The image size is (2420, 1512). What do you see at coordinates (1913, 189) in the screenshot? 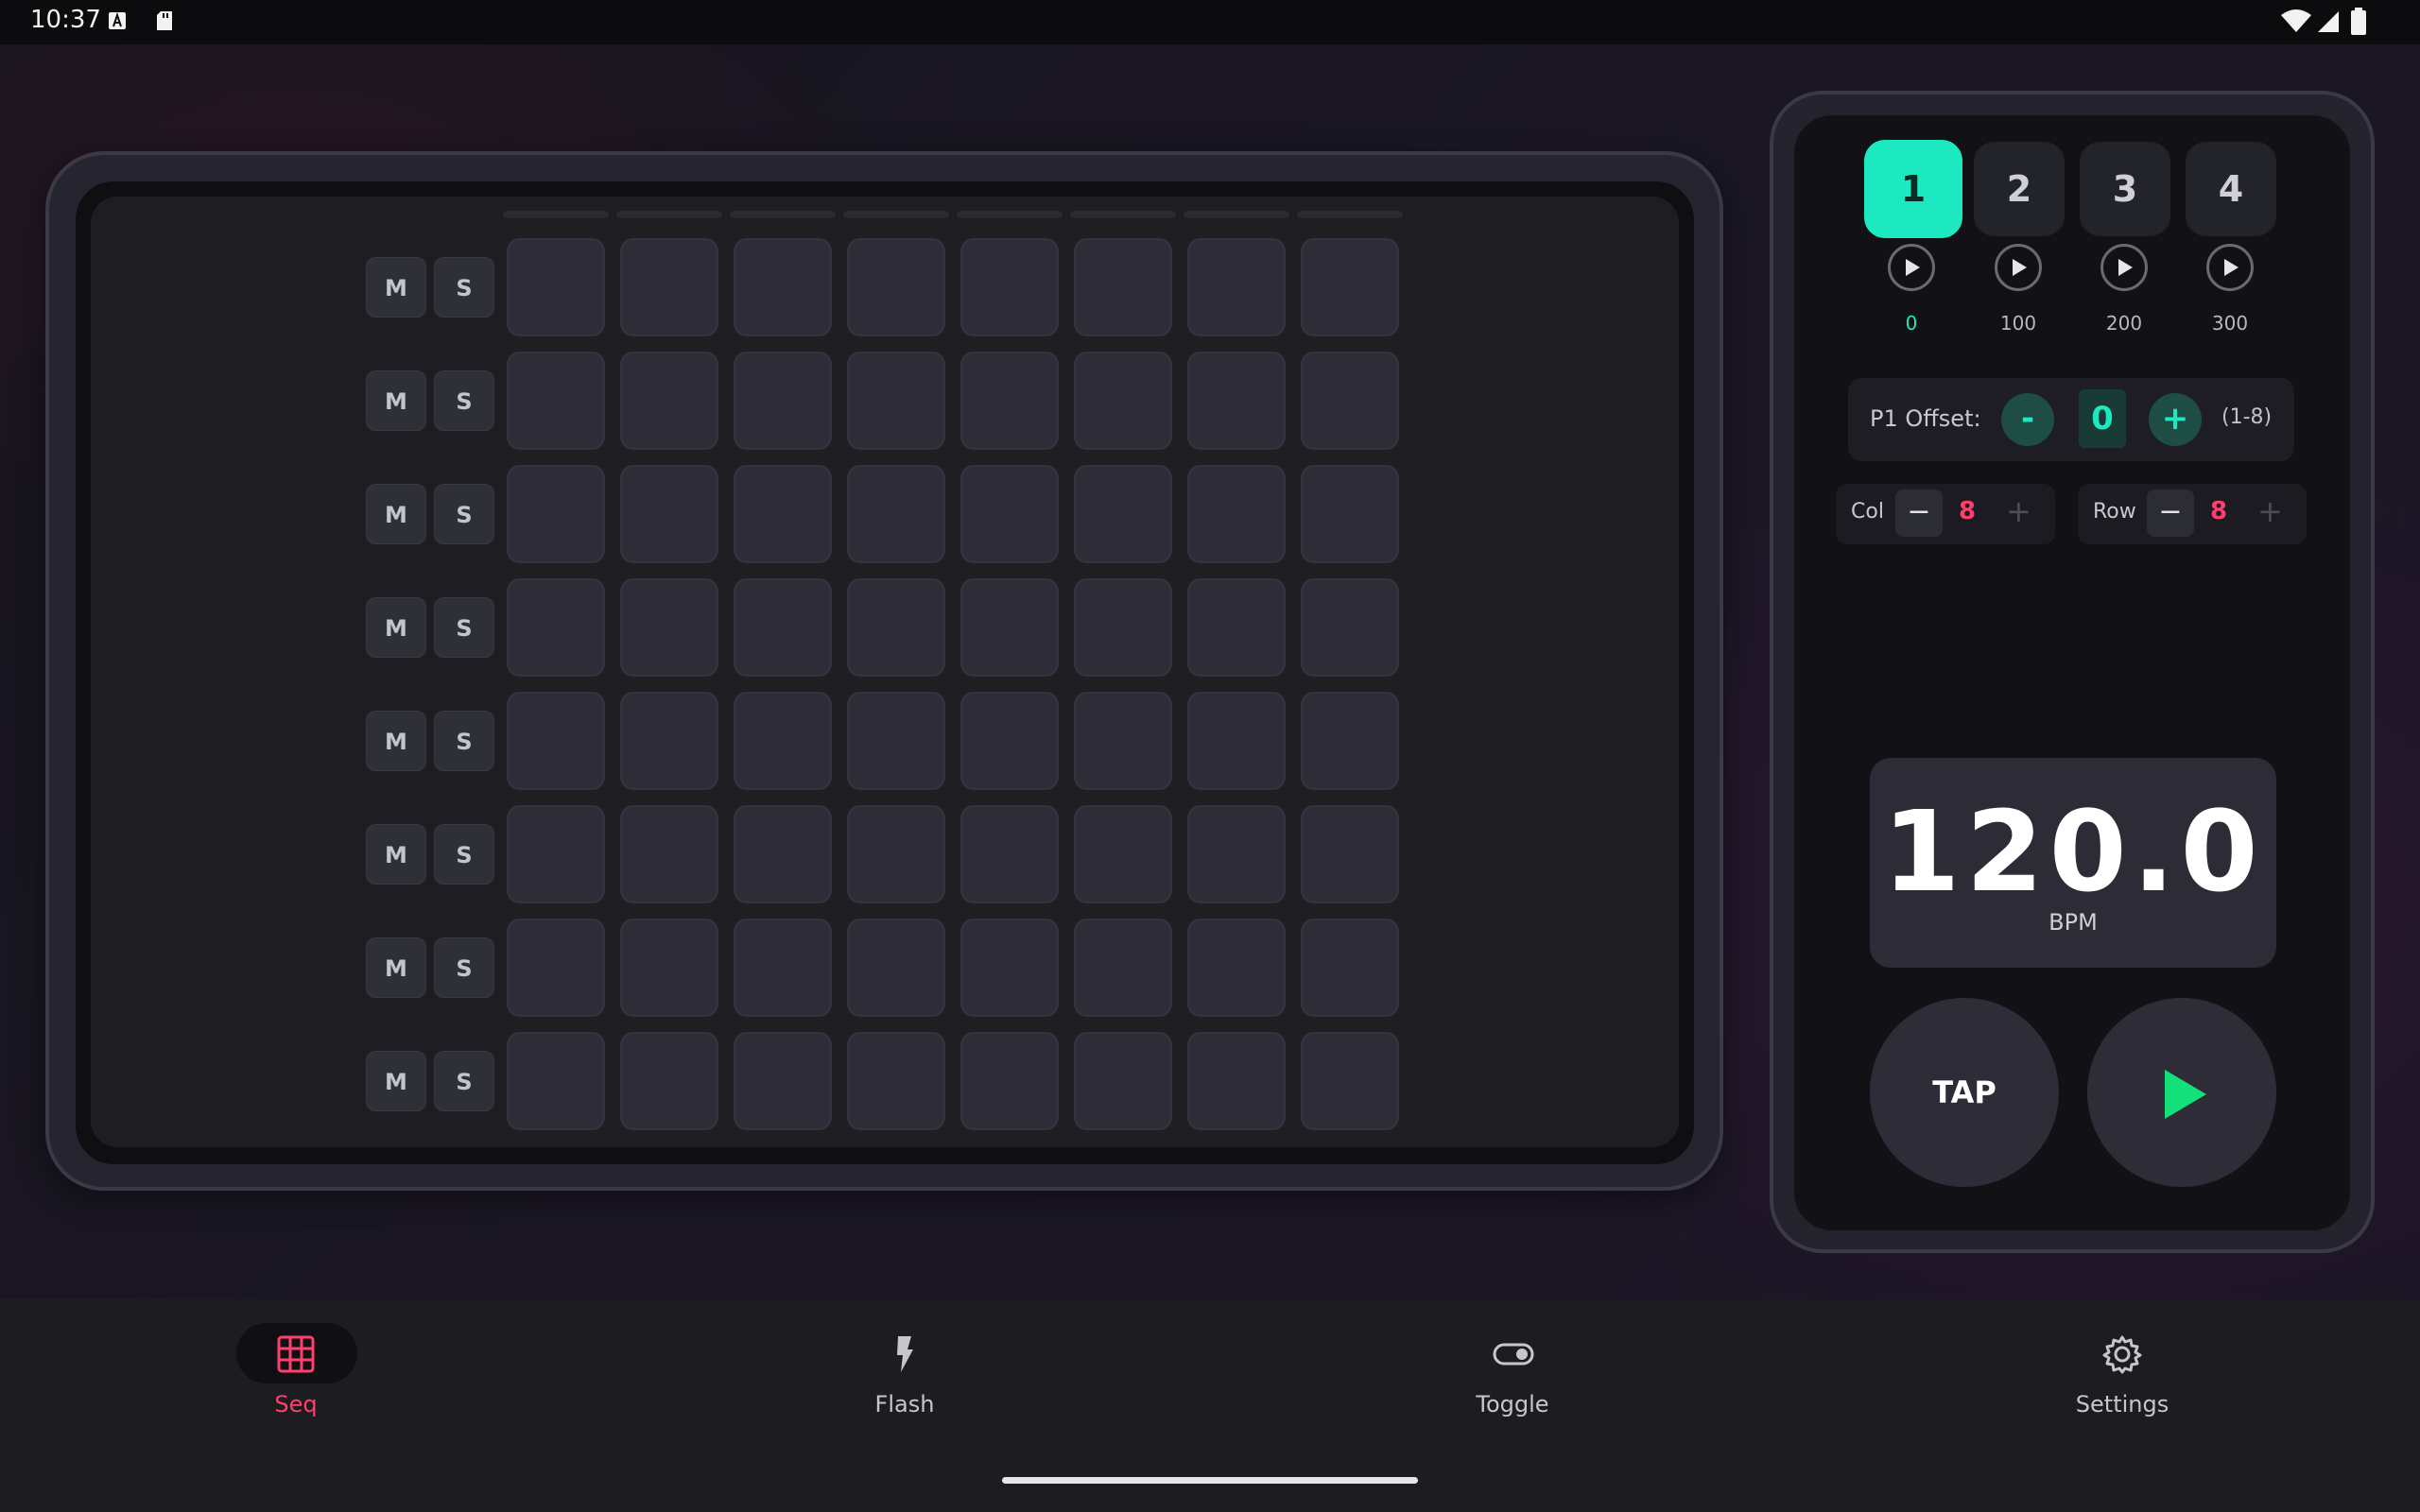
I see `pattern-tab-1: 1` at bounding box center [1913, 189].